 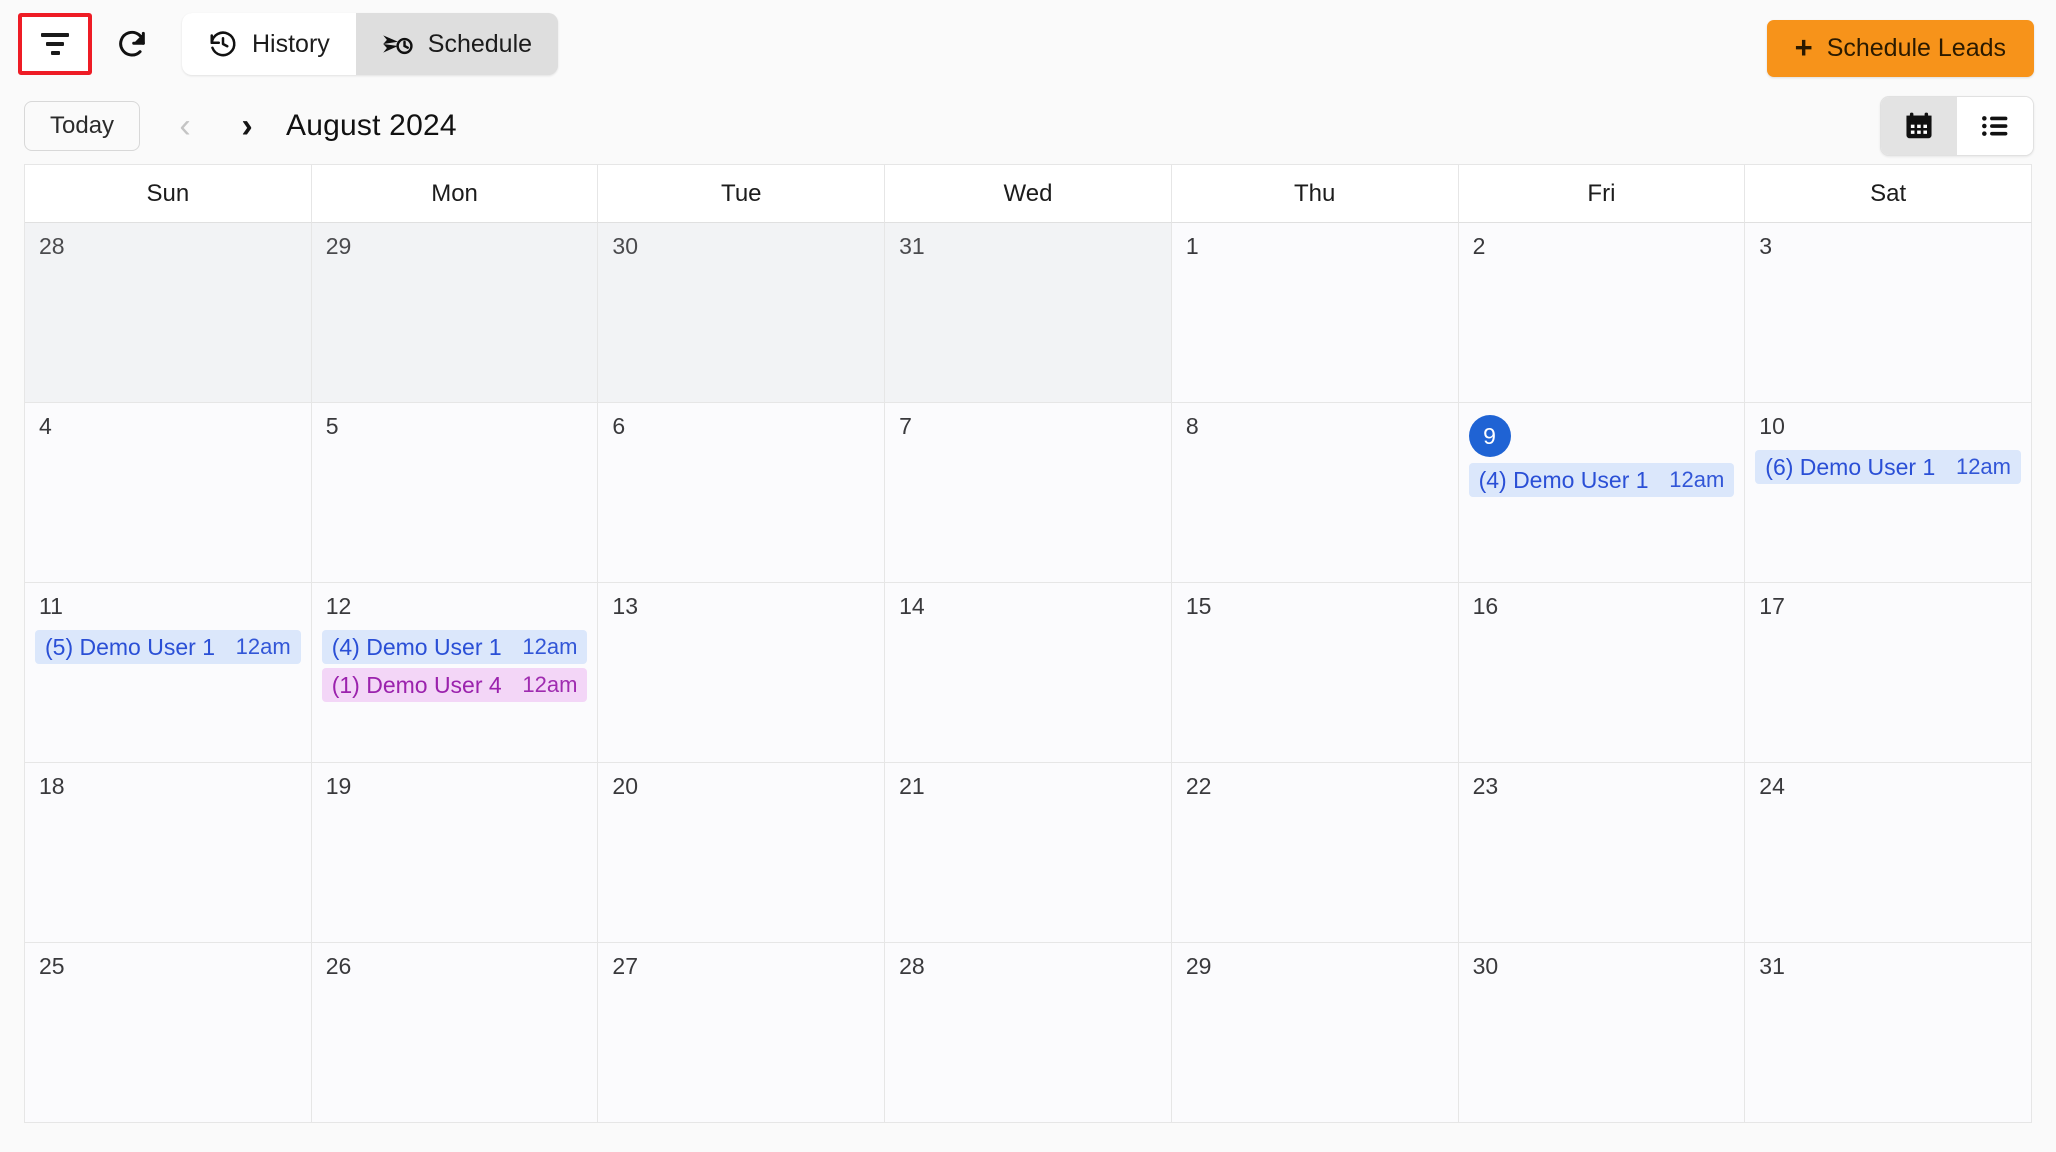 What do you see at coordinates (455, 1033) in the screenshot?
I see `day-cell: 26` at bounding box center [455, 1033].